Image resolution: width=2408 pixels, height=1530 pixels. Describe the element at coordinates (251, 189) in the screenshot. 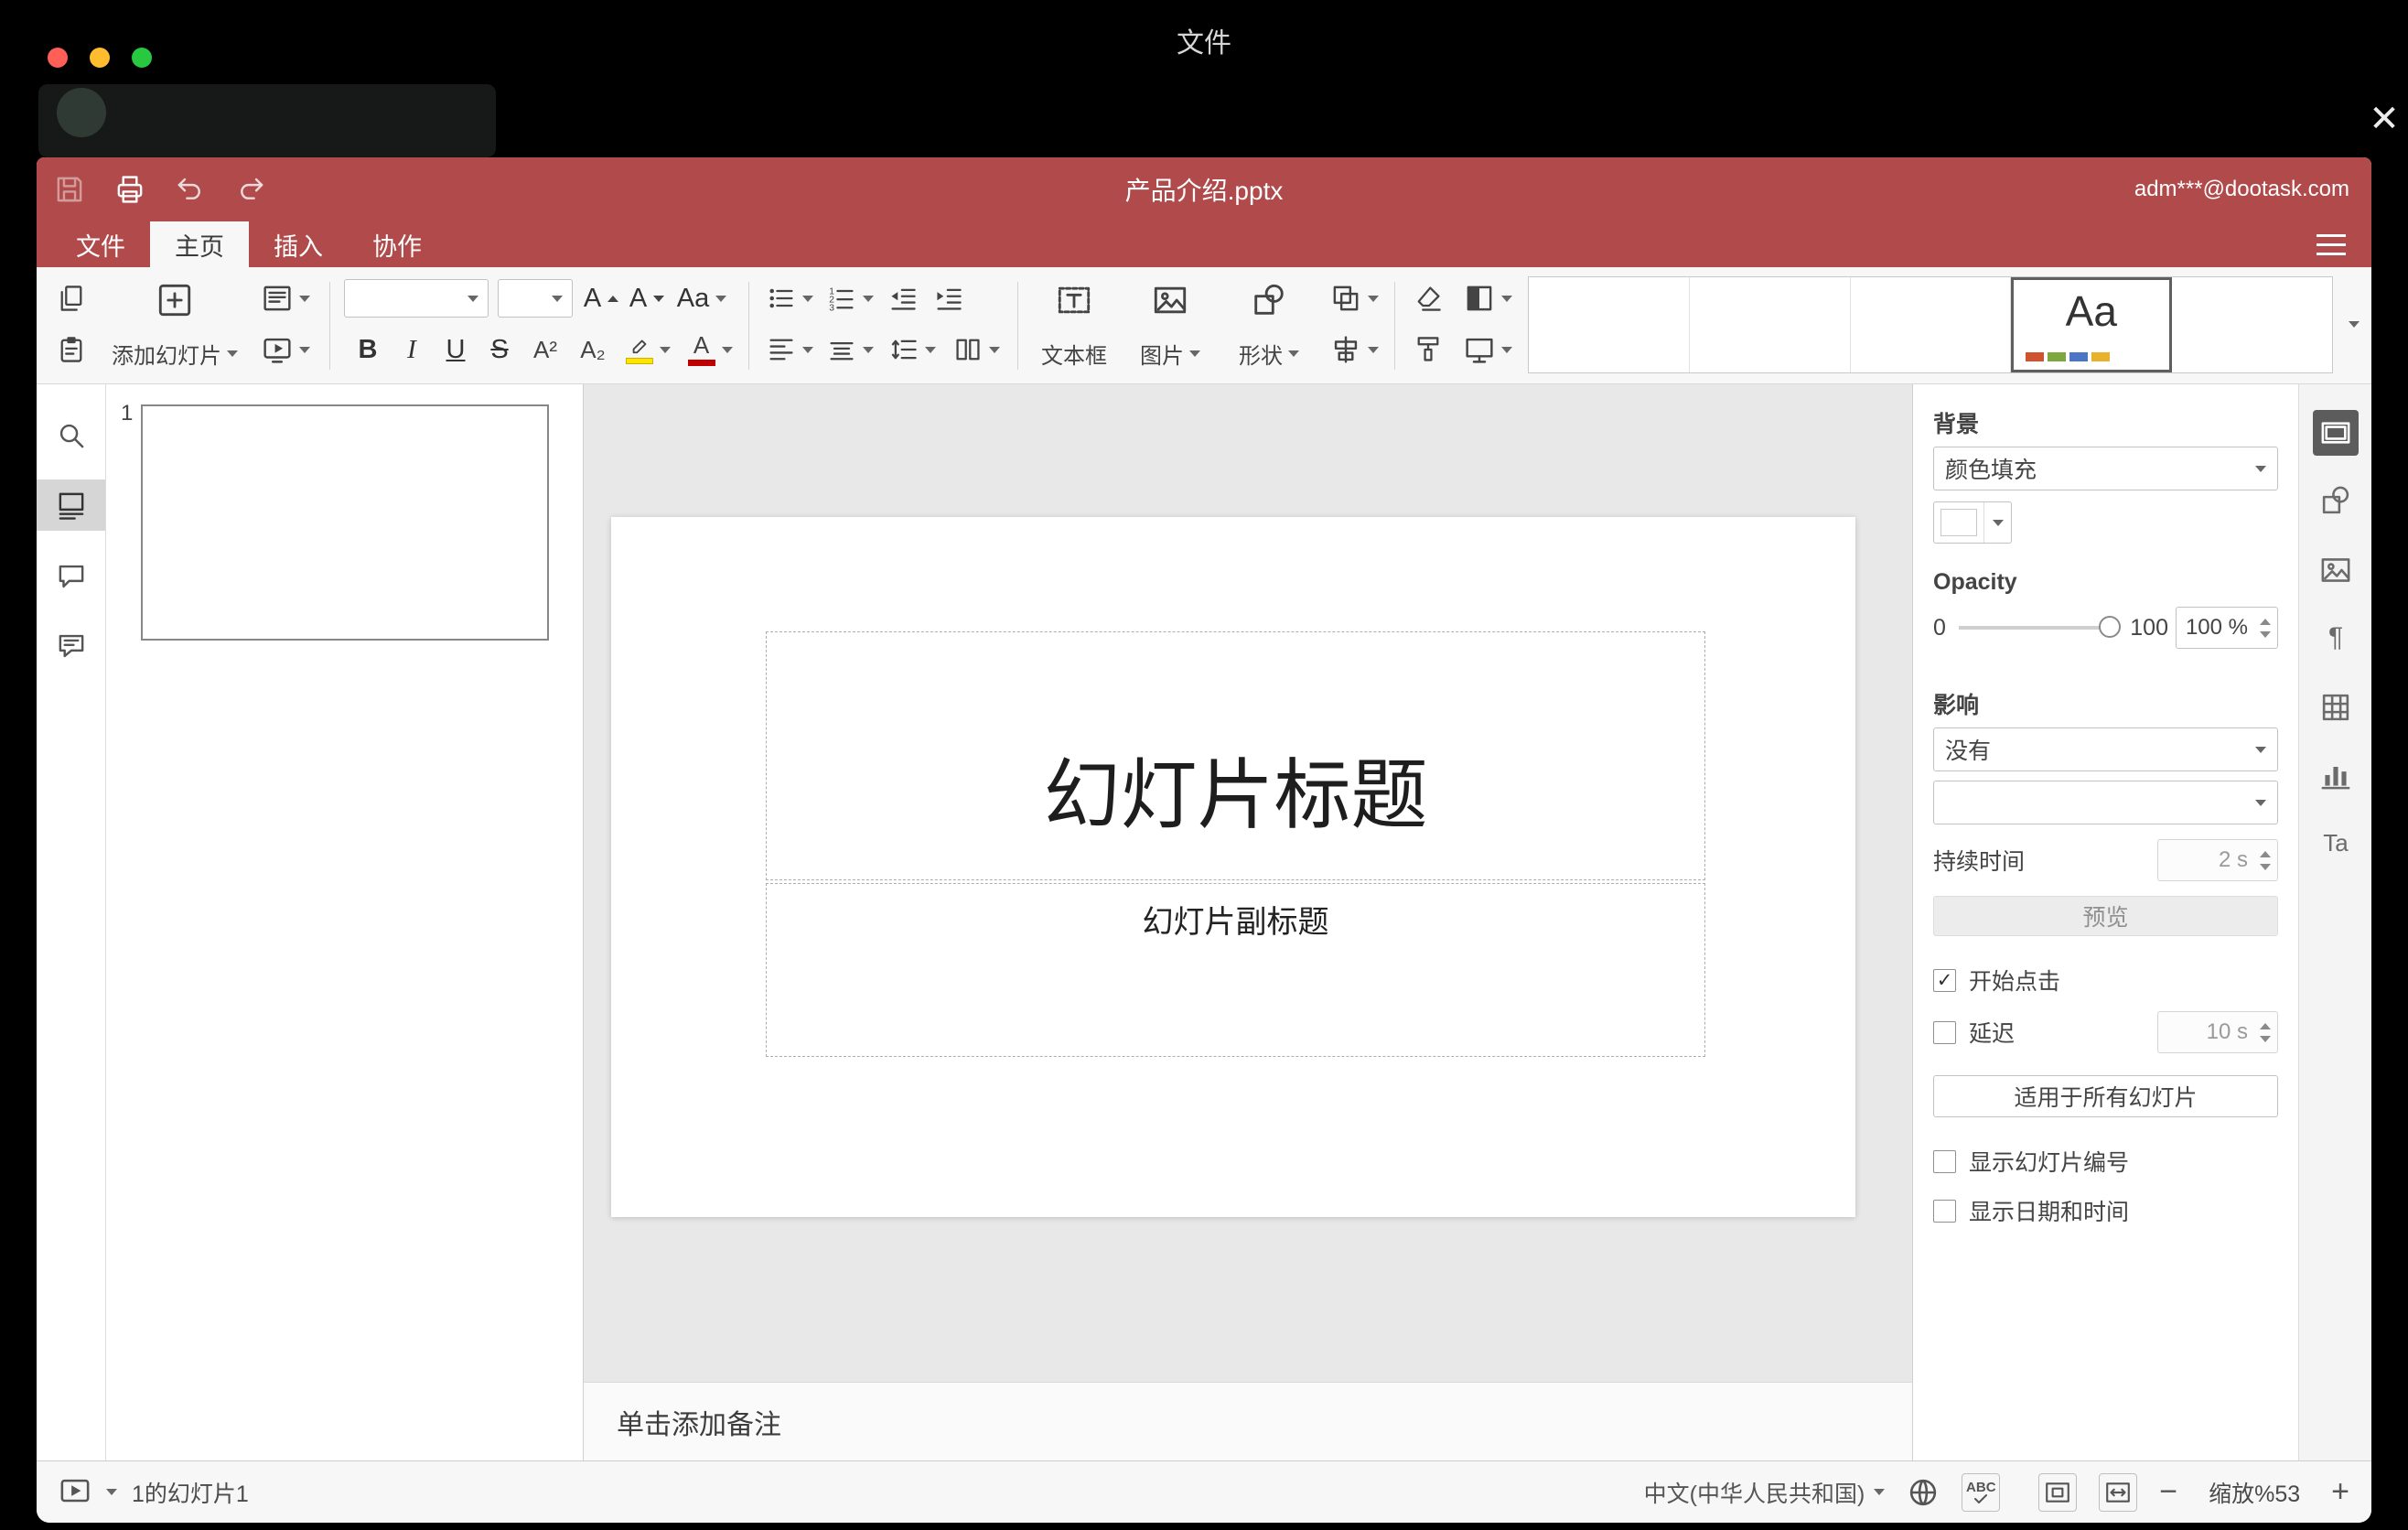

I see `redo-button` at that location.